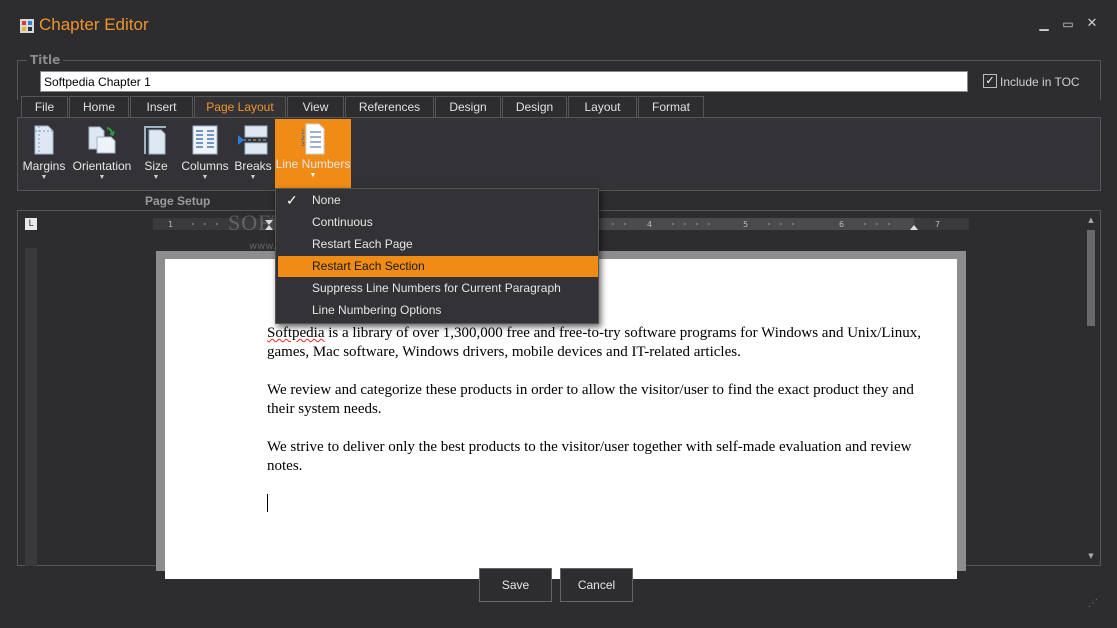  What do you see at coordinates (1068, 24) in the screenshot?
I see `maximize-icon: ▭` at bounding box center [1068, 24].